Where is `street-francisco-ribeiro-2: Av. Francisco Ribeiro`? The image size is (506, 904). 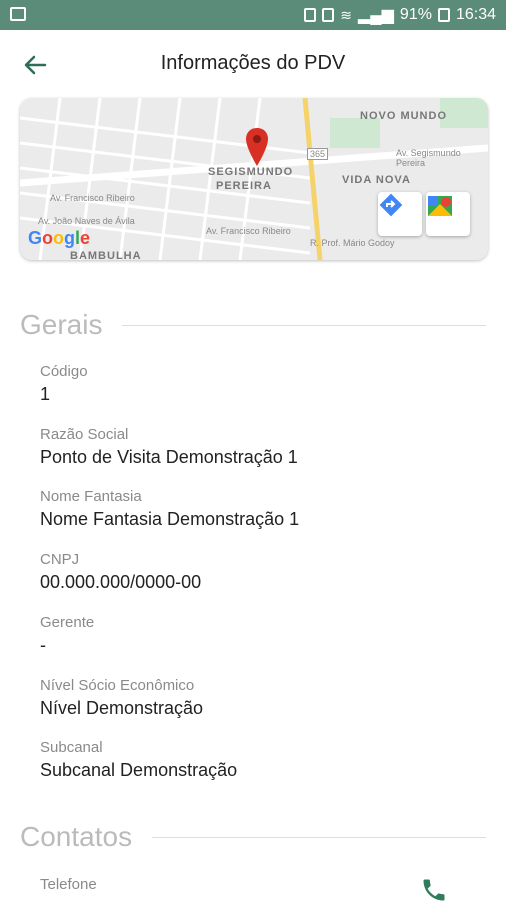
street-francisco-ribeiro-2: Av. Francisco Ribeiro is located at coordinates (248, 231).